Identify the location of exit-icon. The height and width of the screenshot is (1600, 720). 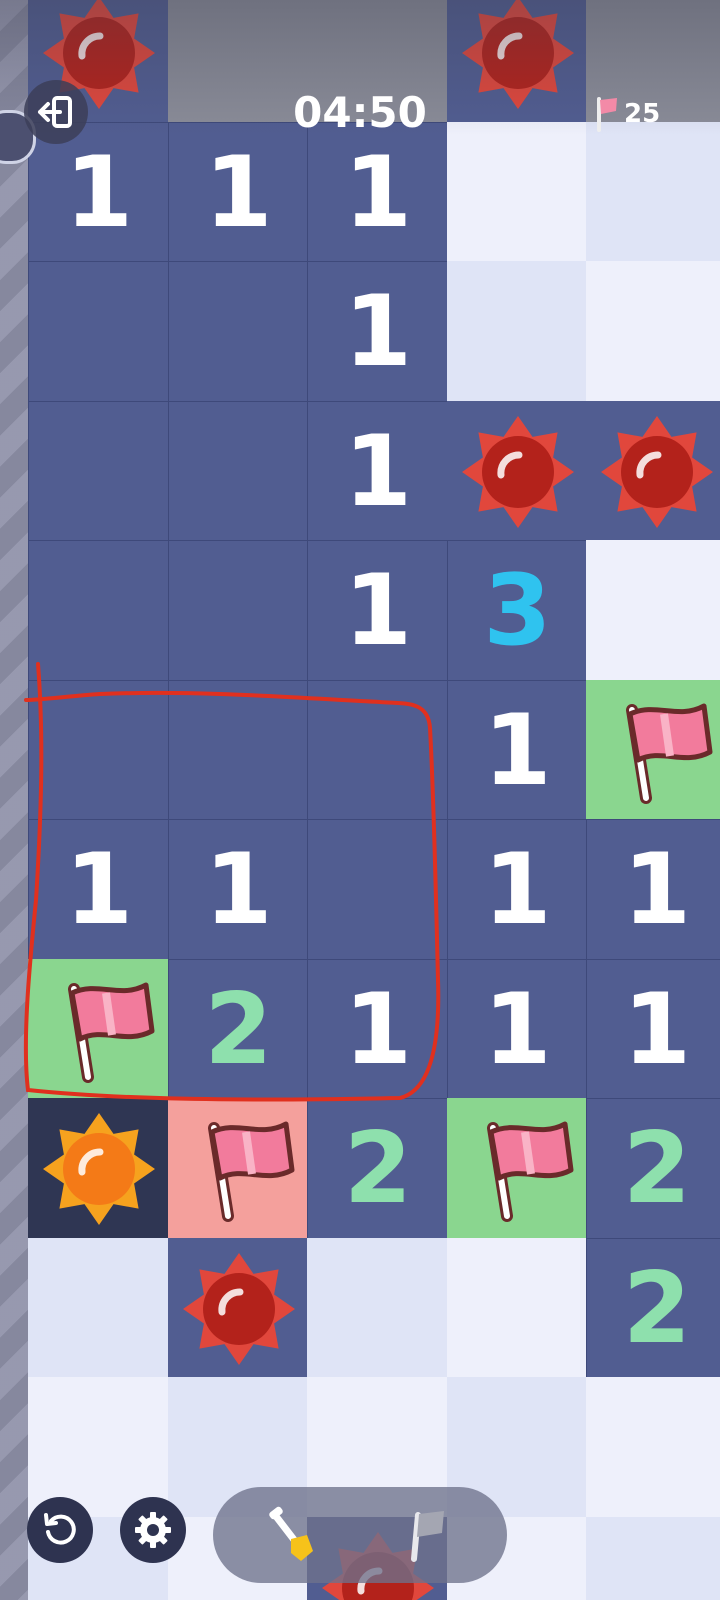
(55, 112).